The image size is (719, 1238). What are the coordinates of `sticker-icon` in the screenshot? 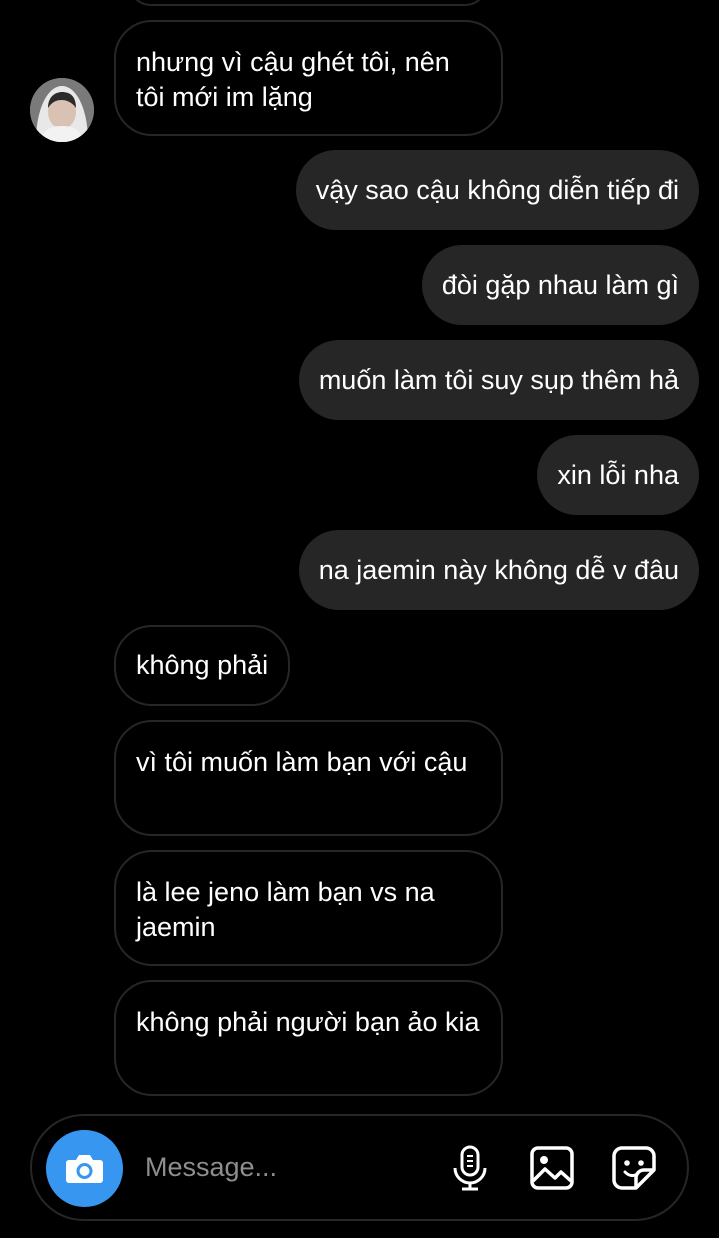 It's located at (634, 1168).